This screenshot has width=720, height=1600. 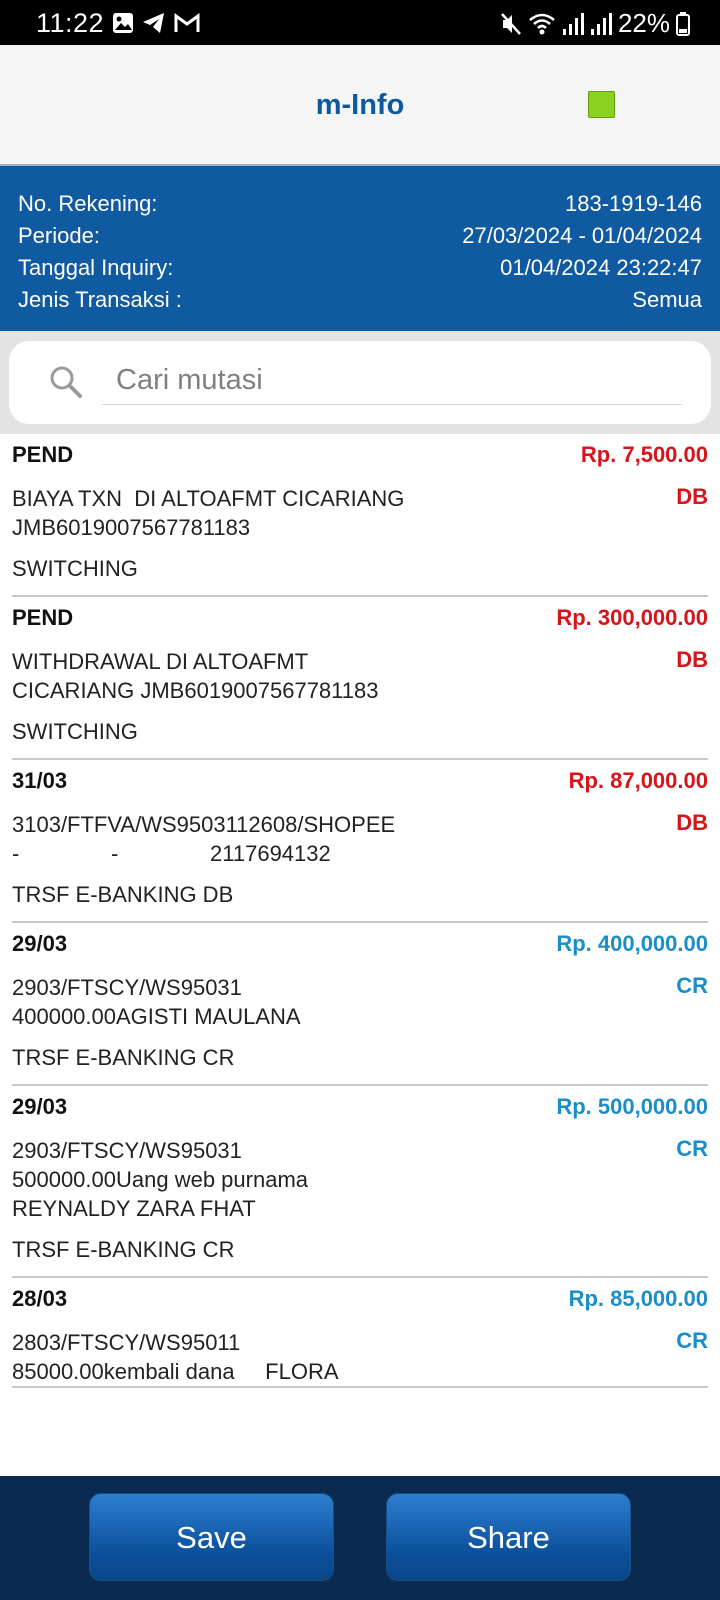 I want to click on status-time: 11:22, so click(x=70, y=23).